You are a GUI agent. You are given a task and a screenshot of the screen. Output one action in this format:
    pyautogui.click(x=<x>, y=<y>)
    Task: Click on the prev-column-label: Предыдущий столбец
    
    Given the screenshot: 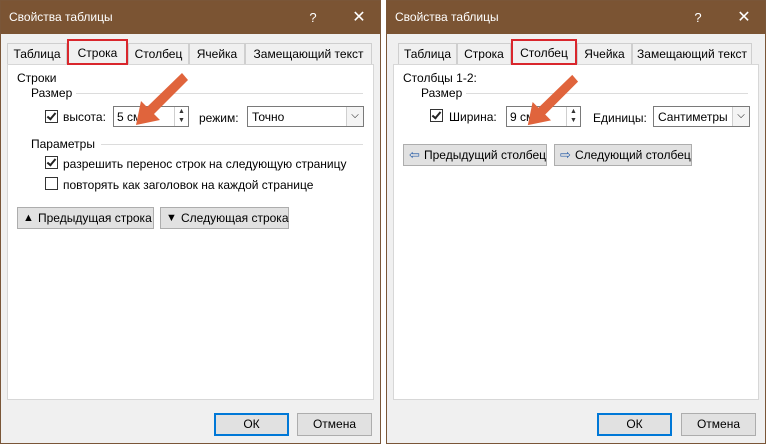 What is the action you would take?
    pyautogui.click(x=485, y=155)
    